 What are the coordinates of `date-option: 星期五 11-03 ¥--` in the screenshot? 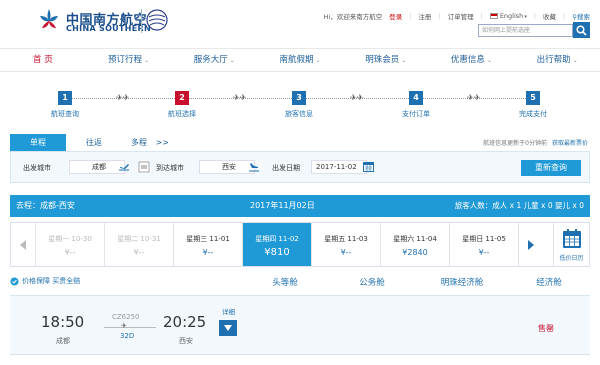 It's located at (345, 244).